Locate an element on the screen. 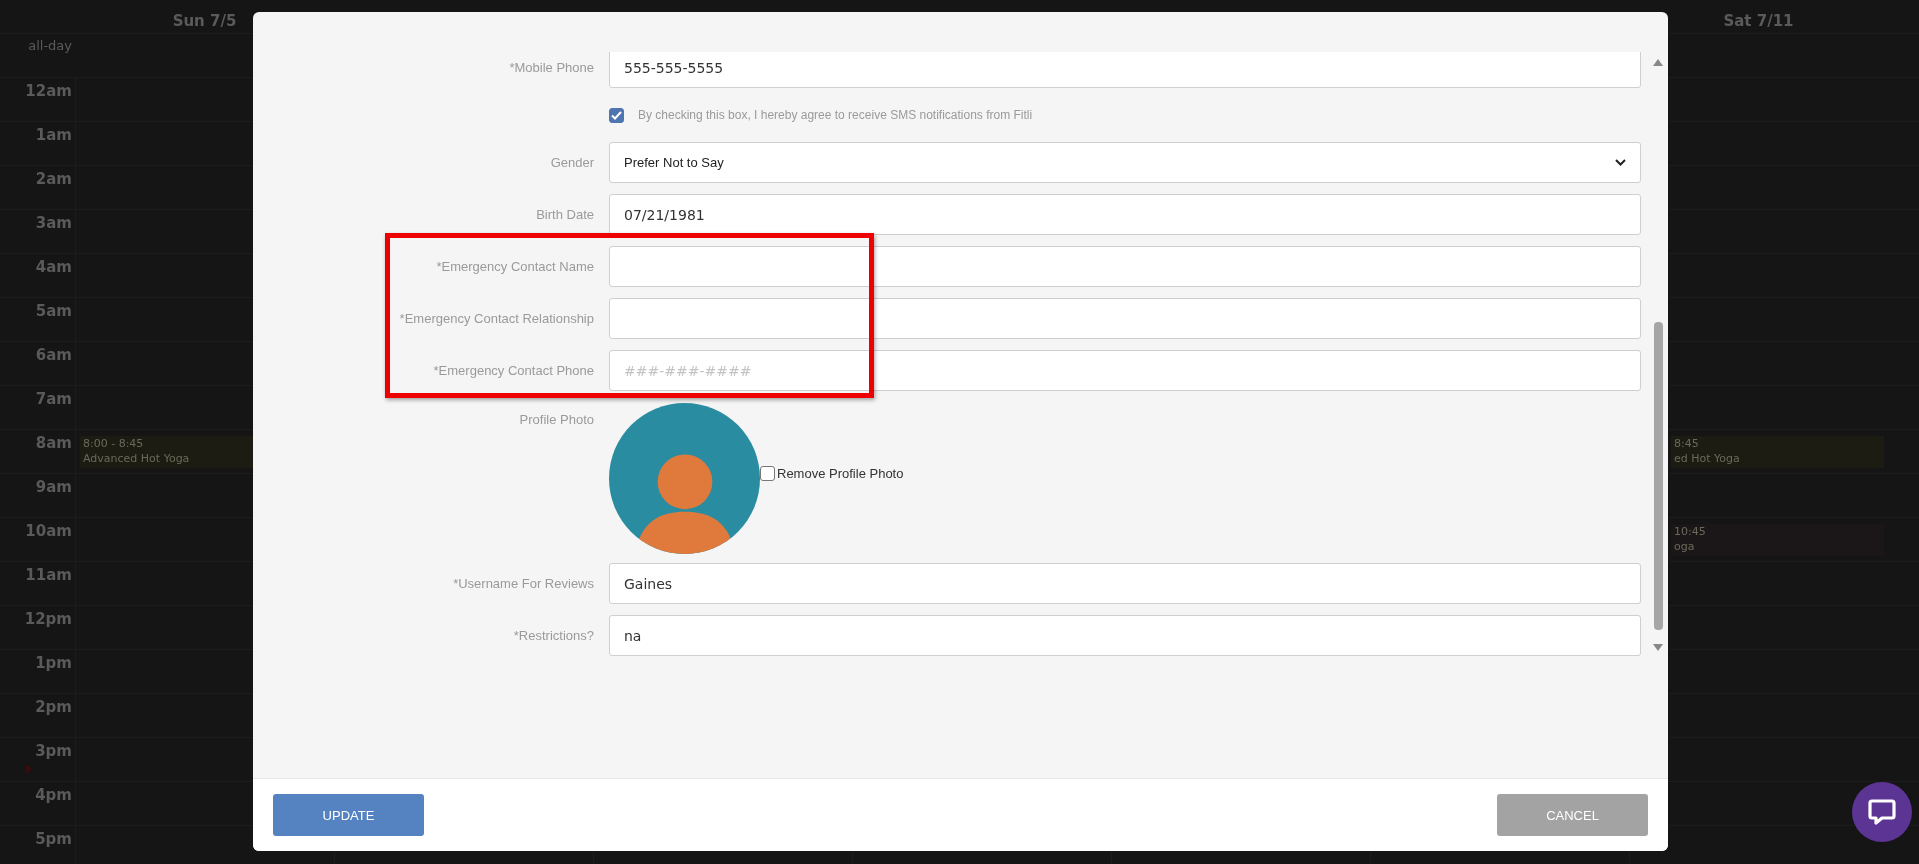 The height and width of the screenshot is (864, 1919). text-field: ###-###-#### is located at coordinates (1125, 370).